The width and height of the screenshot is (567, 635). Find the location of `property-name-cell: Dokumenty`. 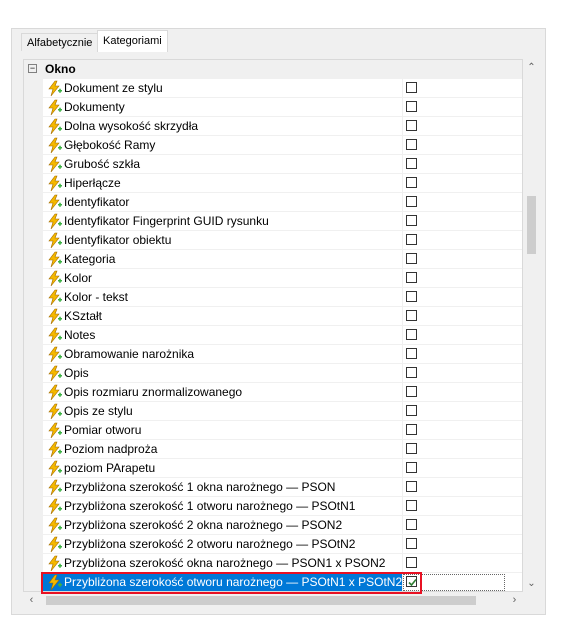

property-name-cell: Dokumenty is located at coordinates (222, 107).